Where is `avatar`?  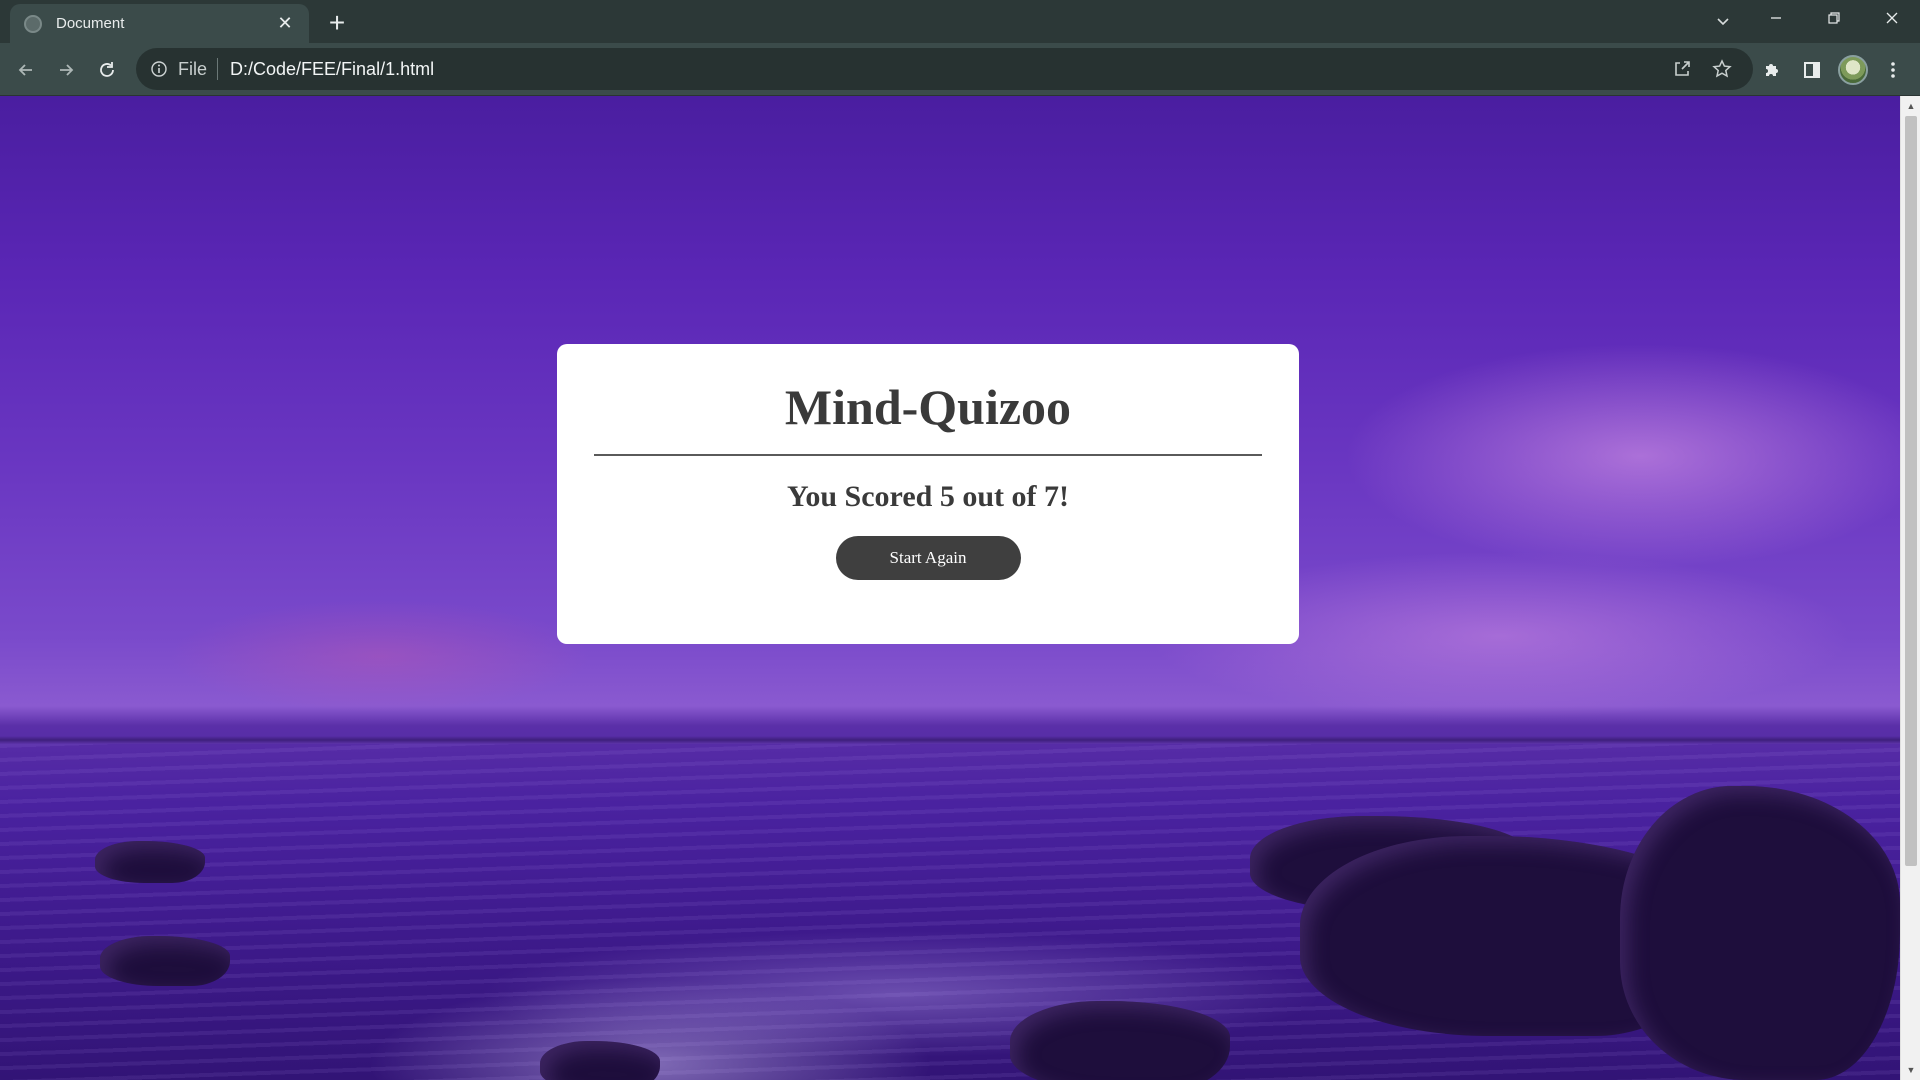
avatar is located at coordinates (1853, 70).